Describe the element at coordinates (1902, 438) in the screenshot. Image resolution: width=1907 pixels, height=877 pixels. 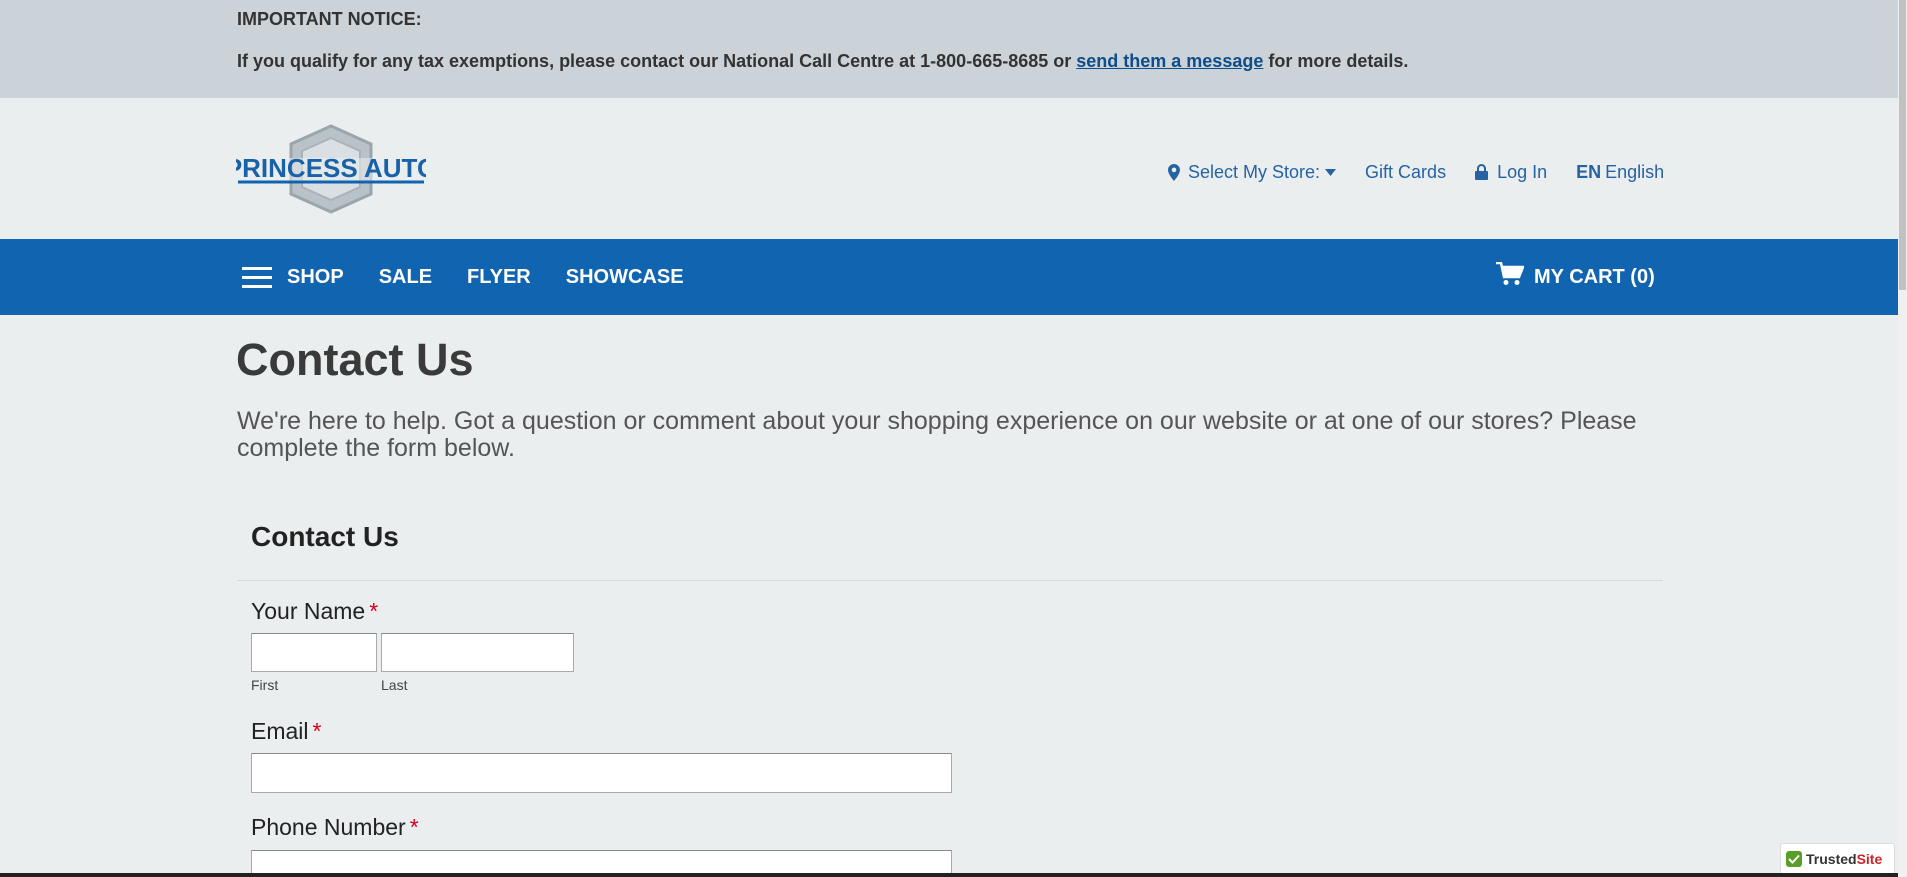
I see `page-scrollbar` at that location.